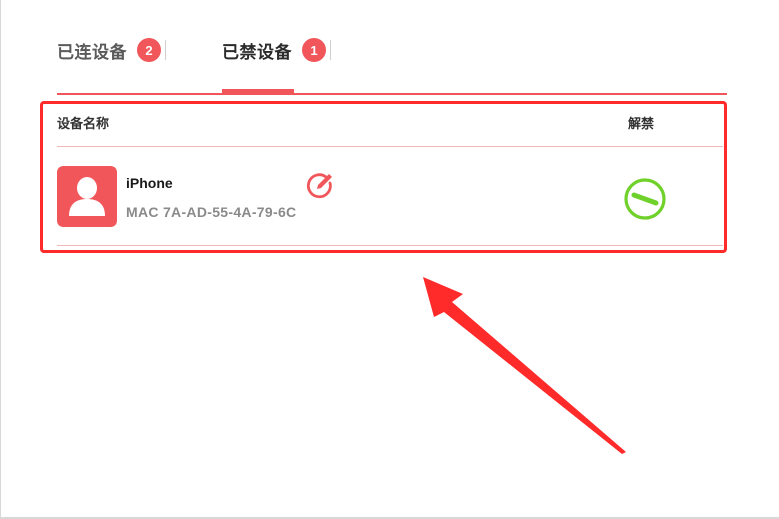 This screenshot has height=519, width=779. Describe the element at coordinates (0, 259) in the screenshot. I see `frame-border-left` at that location.